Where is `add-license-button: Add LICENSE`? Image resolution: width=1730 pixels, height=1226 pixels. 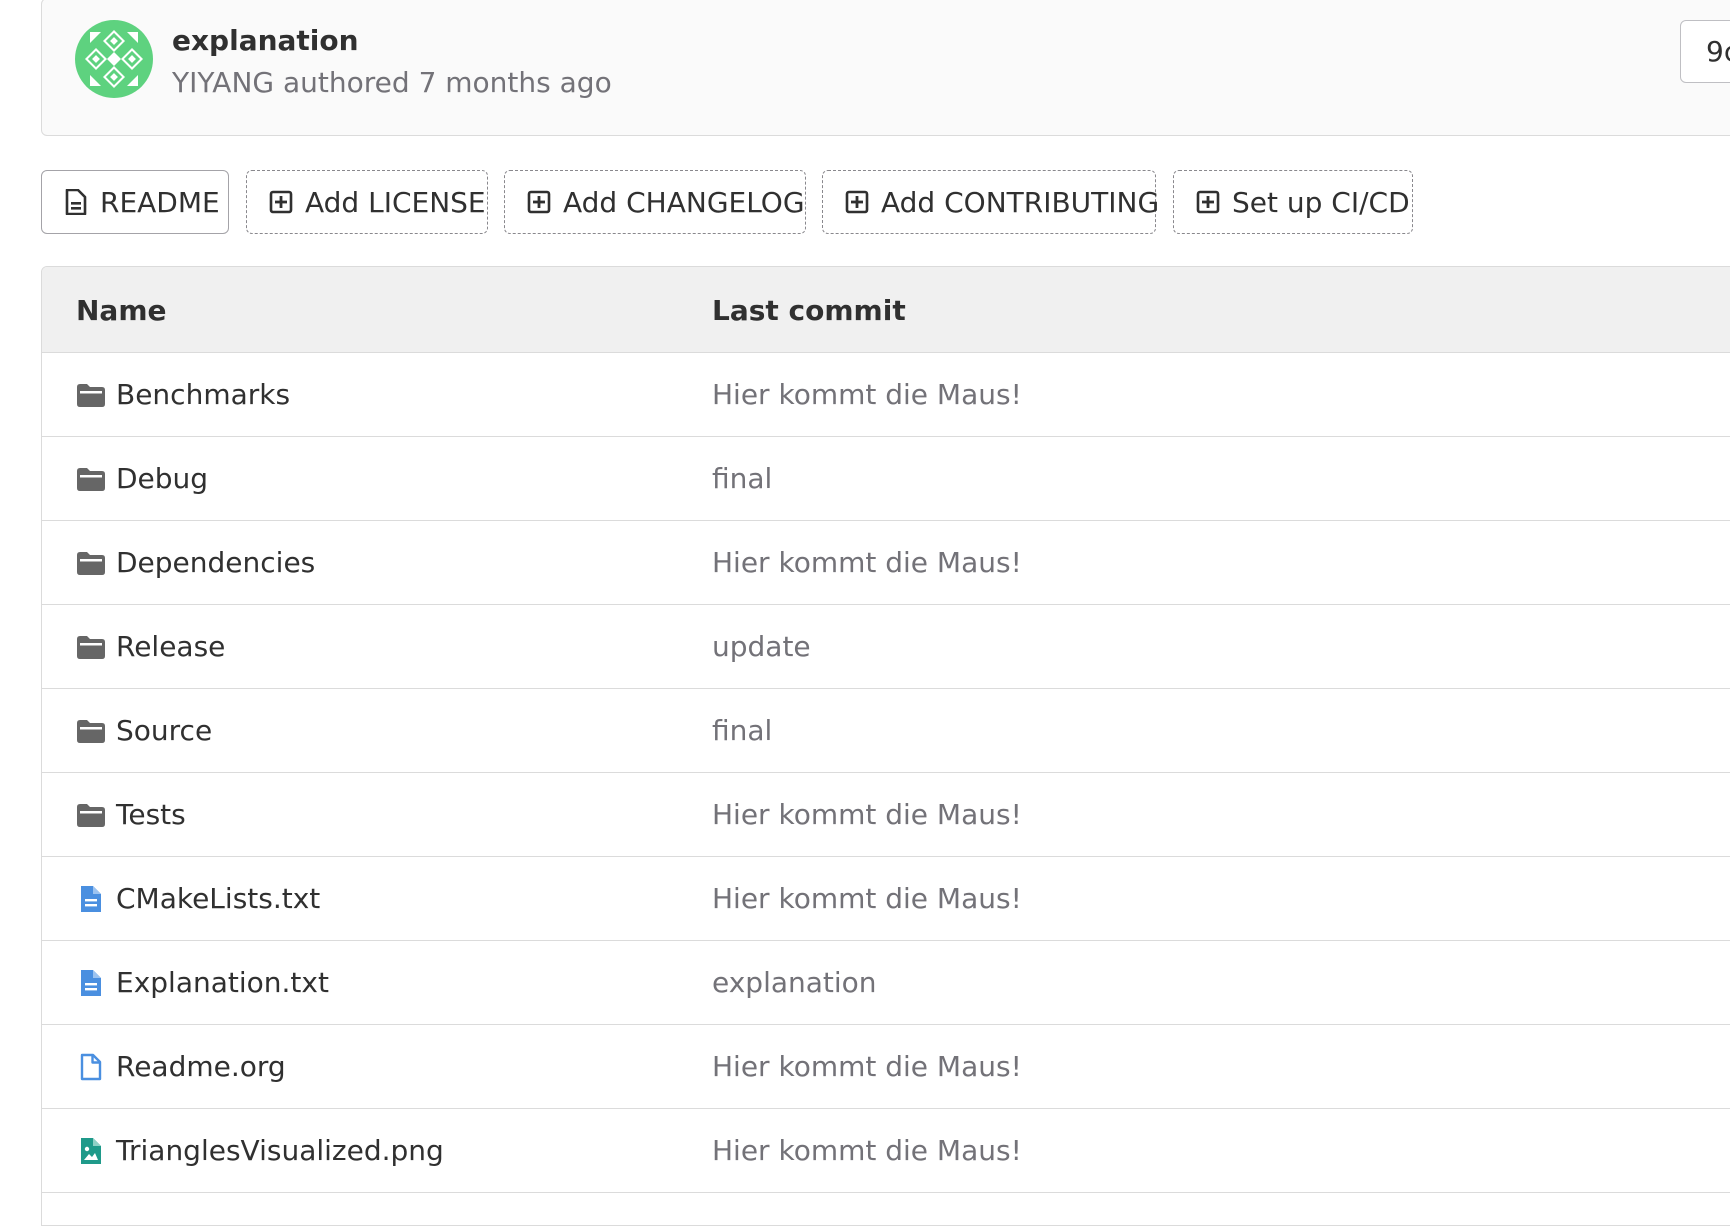 add-license-button: Add LICENSE is located at coordinates (367, 202).